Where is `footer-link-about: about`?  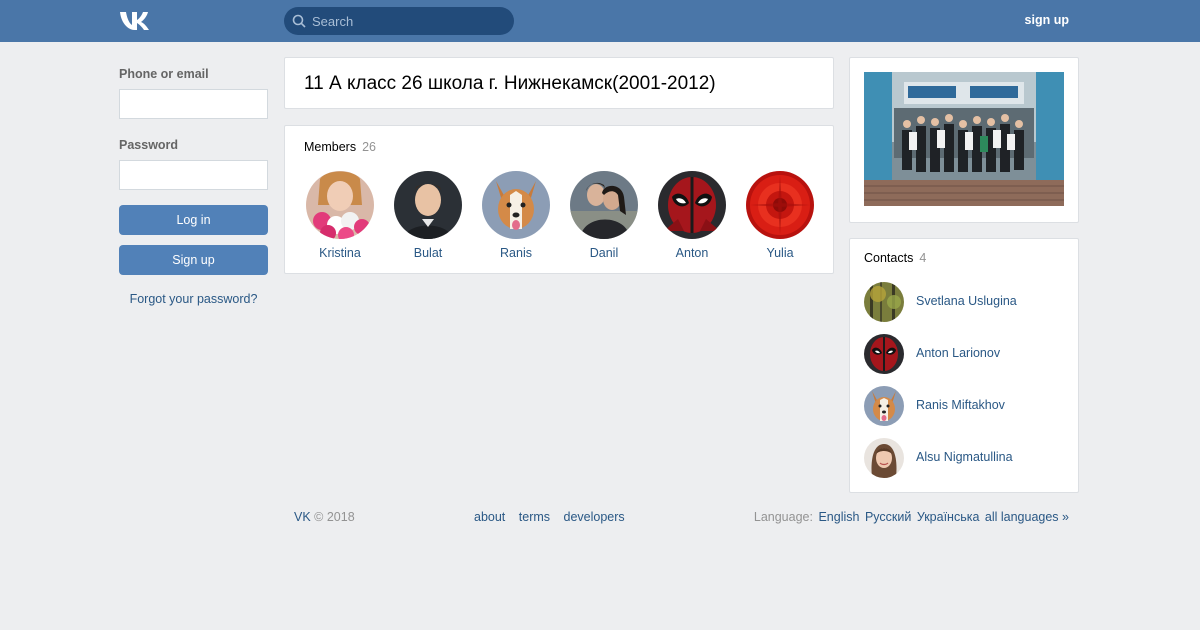
footer-link-about: about is located at coordinates (489, 517).